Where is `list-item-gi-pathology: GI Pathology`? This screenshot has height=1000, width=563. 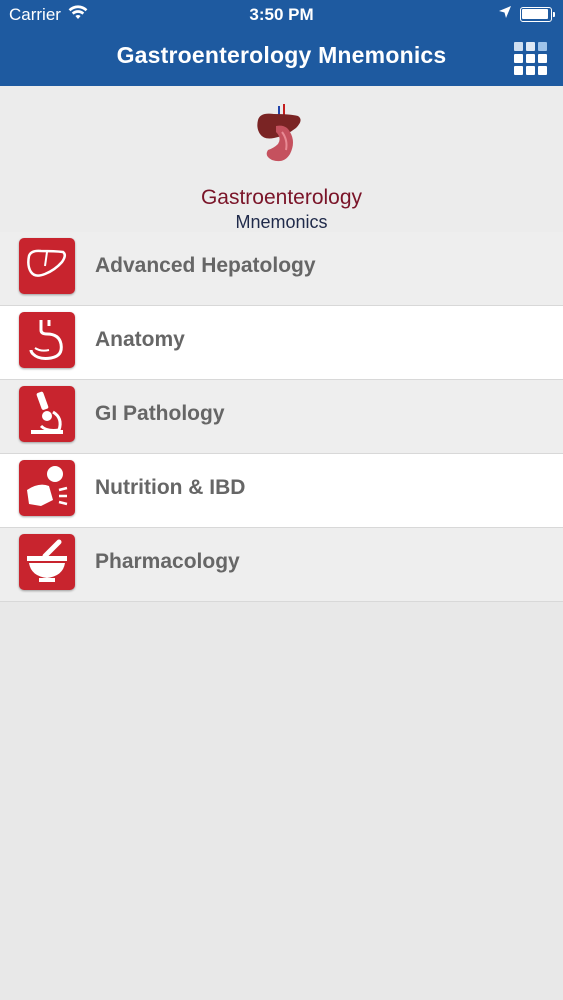 list-item-gi-pathology: GI Pathology is located at coordinates (281, 417).